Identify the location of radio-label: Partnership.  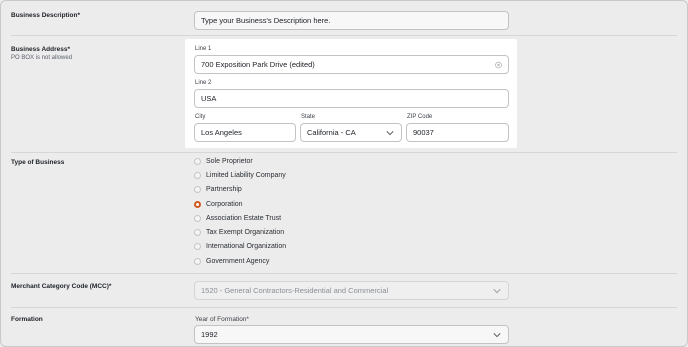
(224, 189).